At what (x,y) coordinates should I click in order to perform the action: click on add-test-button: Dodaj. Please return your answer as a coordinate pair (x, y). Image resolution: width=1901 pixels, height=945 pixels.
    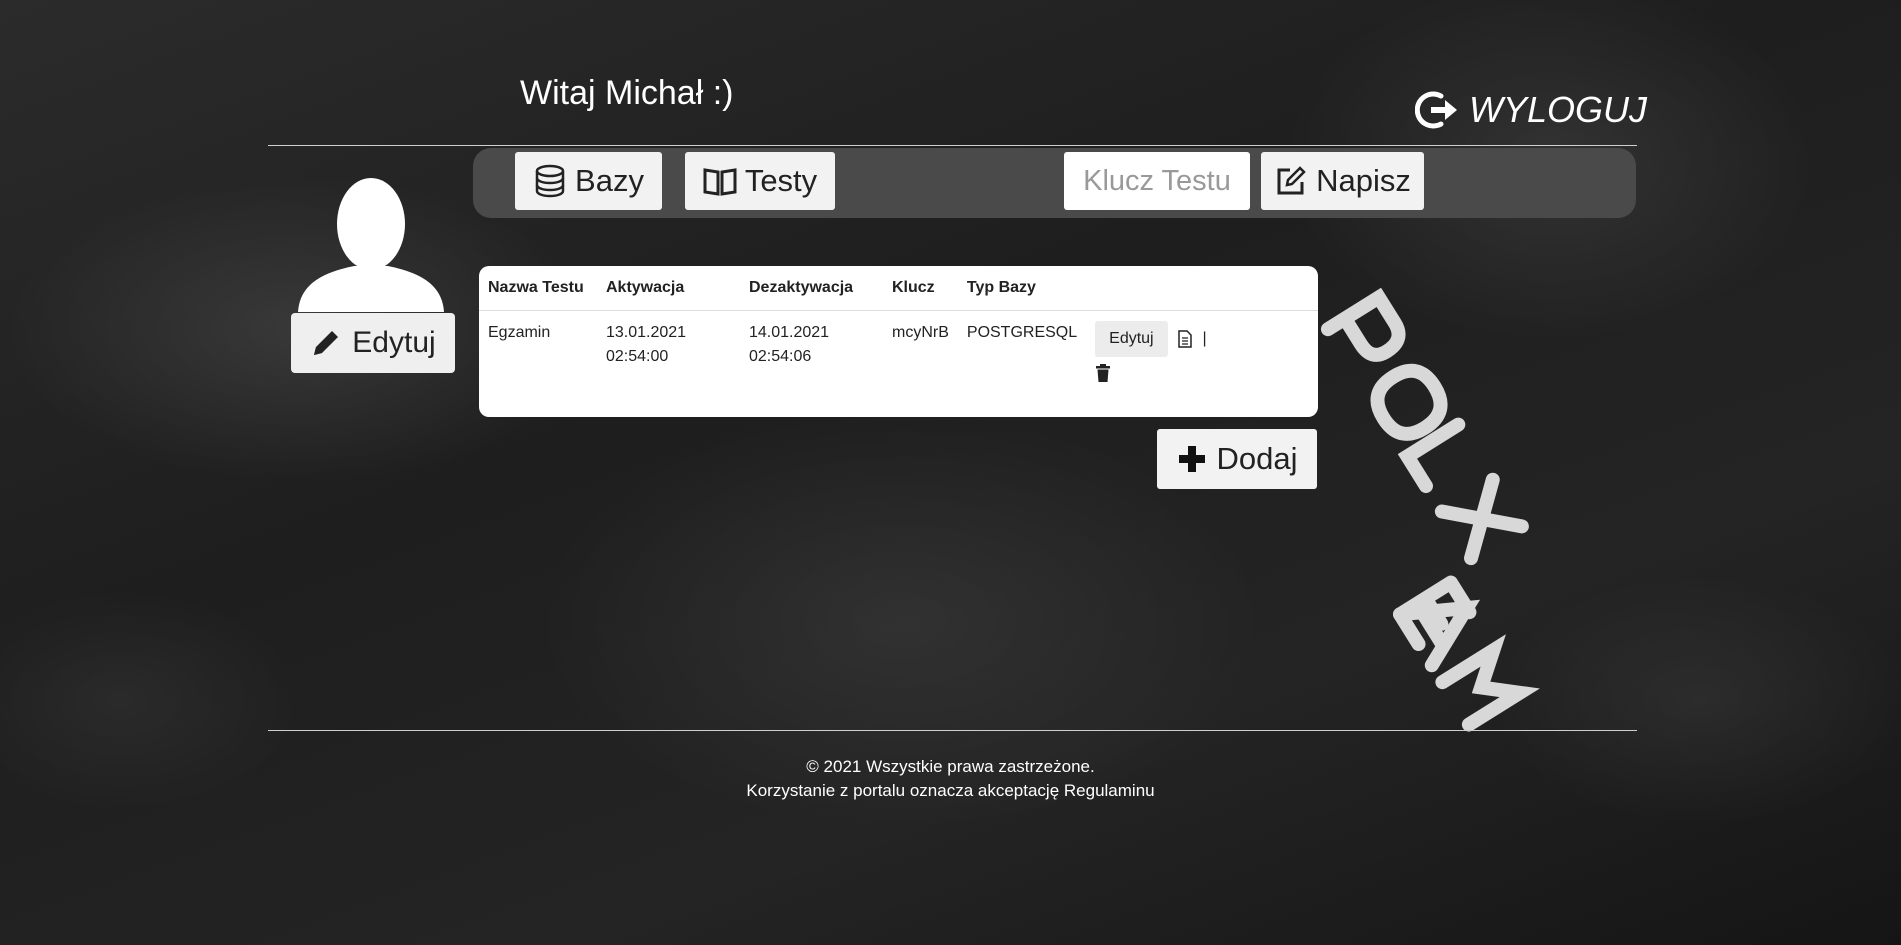
    Looking at the image, I should click on (1237, 459).